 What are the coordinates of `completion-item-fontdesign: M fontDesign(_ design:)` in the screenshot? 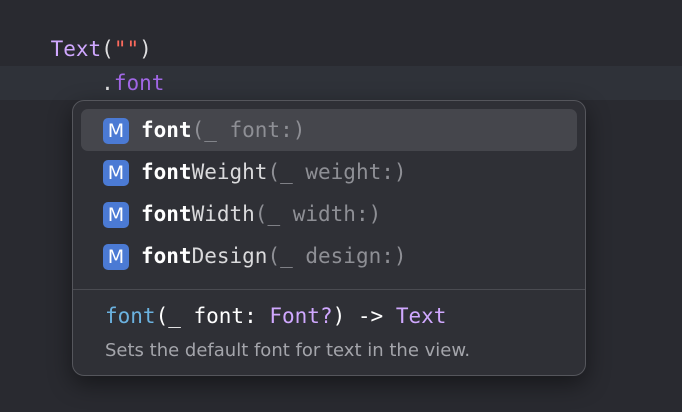 It's located at (329, 256).